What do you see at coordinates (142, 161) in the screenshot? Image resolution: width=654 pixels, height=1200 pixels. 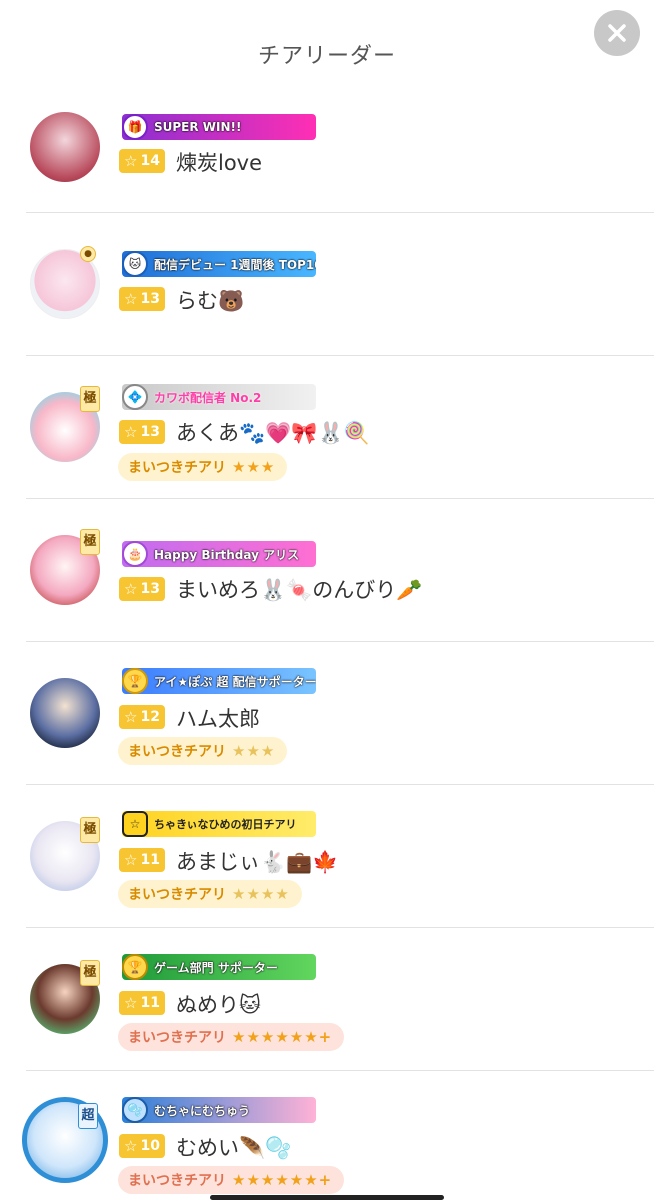 I see `level-badge: ☆ 14` at bounding box center [142, 161].